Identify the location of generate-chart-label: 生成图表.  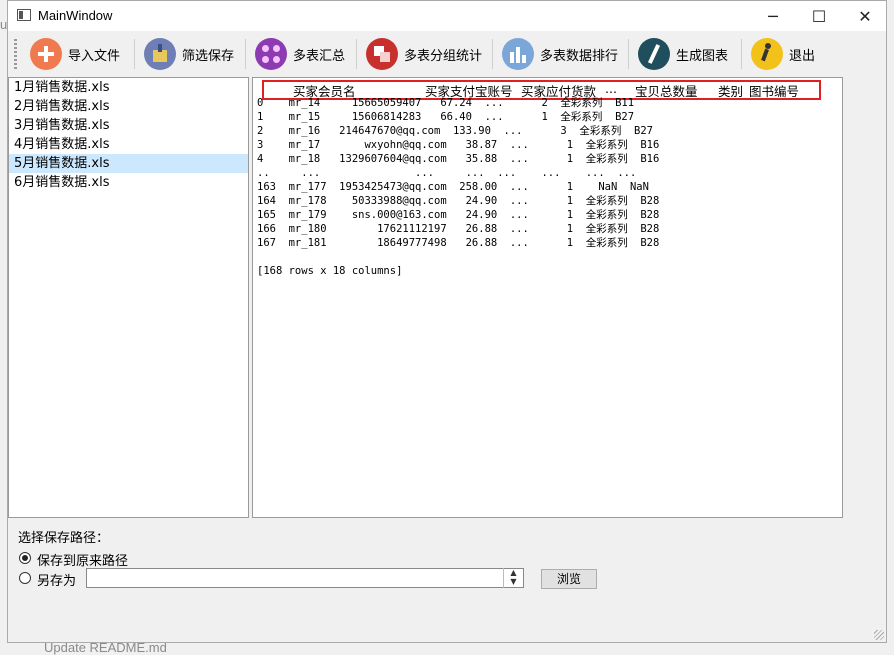
(702, 56).